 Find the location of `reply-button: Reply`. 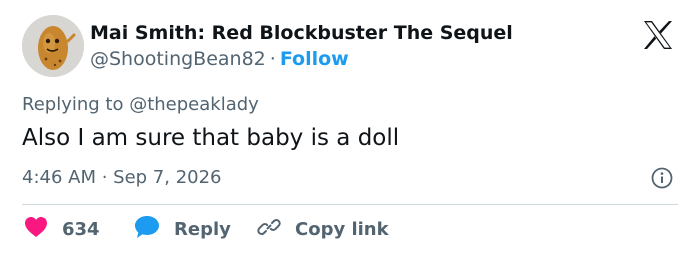

reply-button: Reply is located at coordinates (182, 229).